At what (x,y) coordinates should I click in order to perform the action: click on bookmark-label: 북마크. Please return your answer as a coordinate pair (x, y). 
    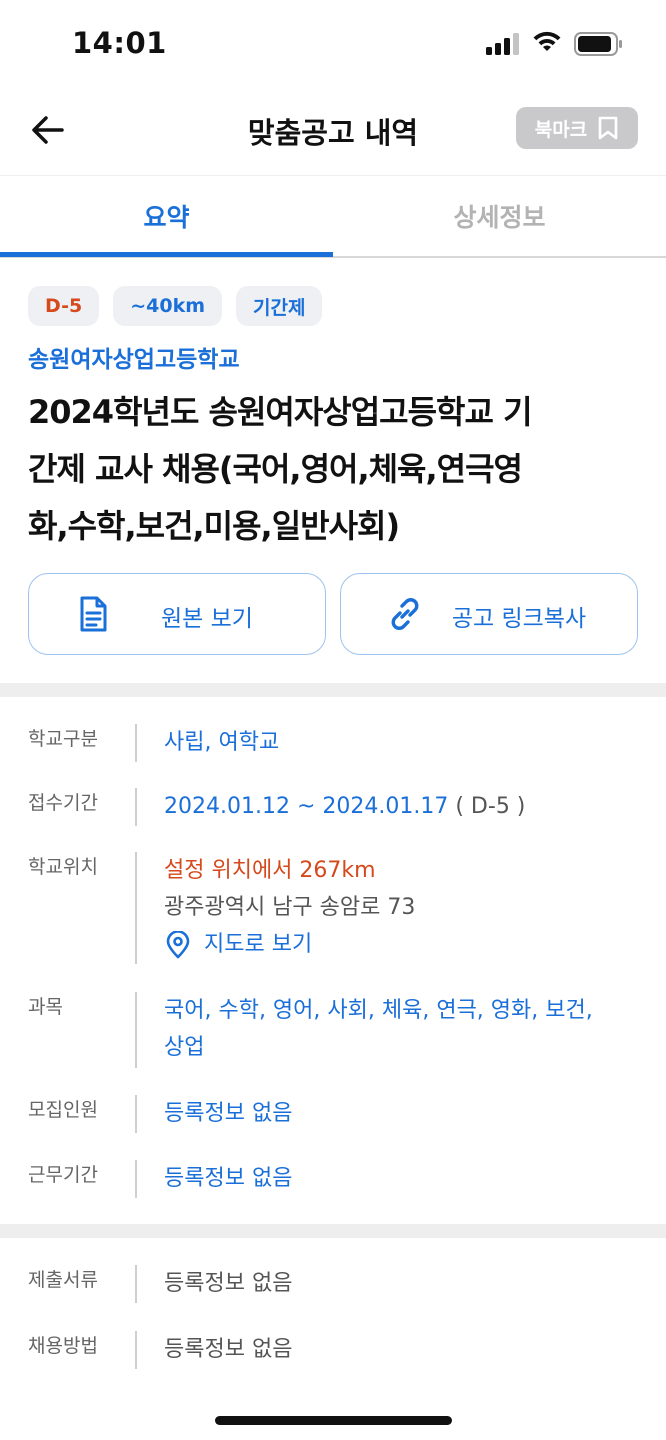
    Looking at the image, I should click on (561, 129).